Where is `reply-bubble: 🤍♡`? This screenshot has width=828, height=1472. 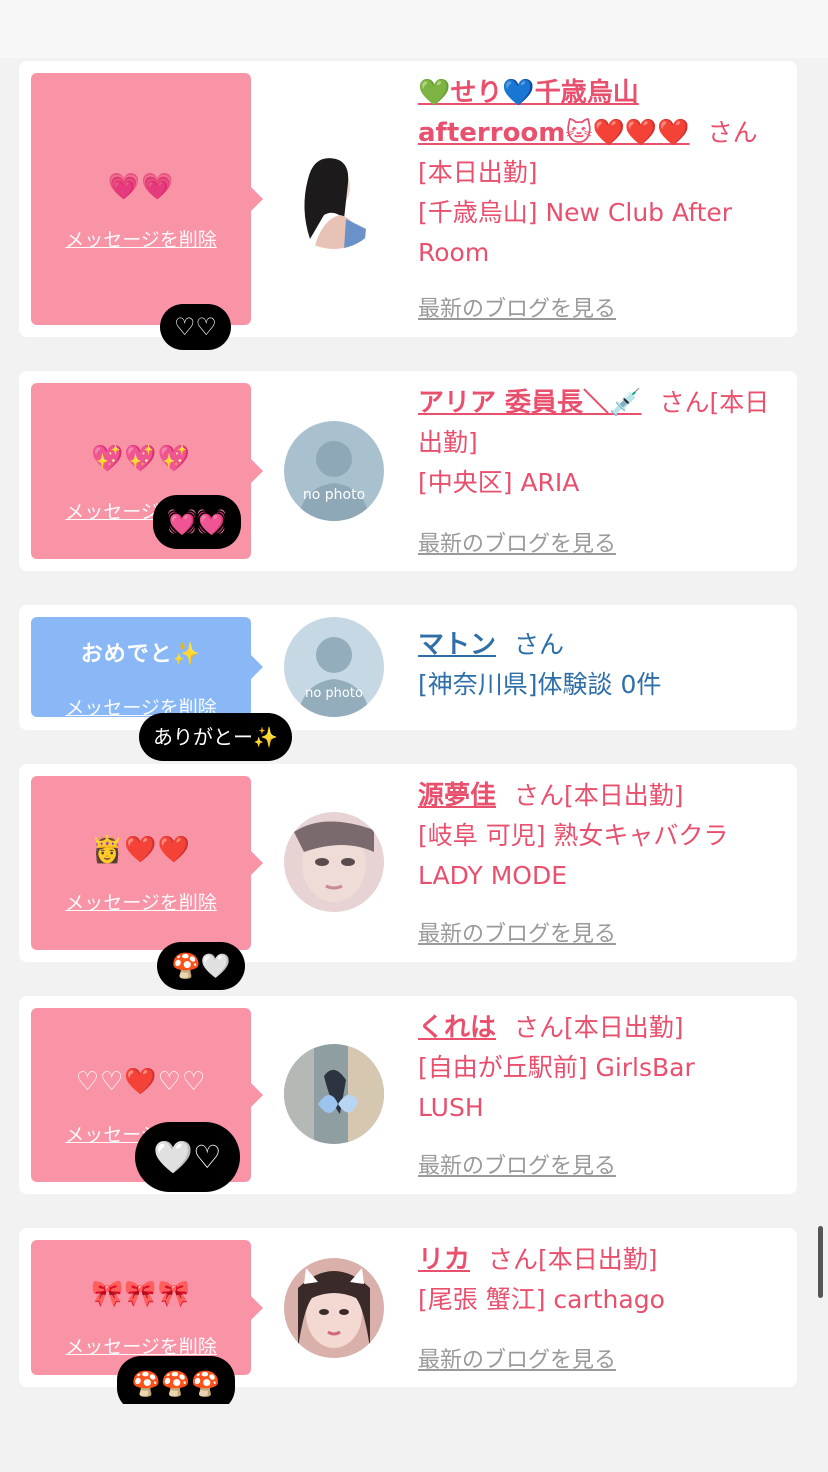
reply-bubble: 🤍♡ is located at coordinates (187, 1157).